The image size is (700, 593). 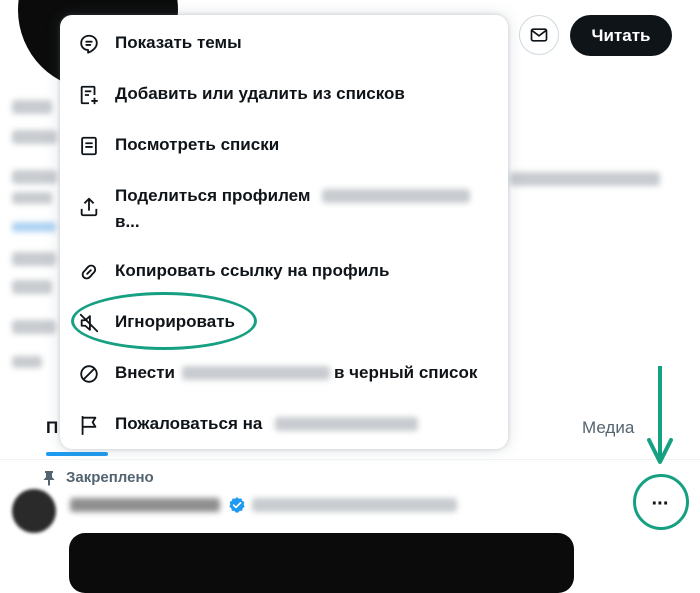 What do you see at coordinates (178, 43) in the screenshot?
I see `menu-item-label: Показать темы` at bounding box center [178, 43].